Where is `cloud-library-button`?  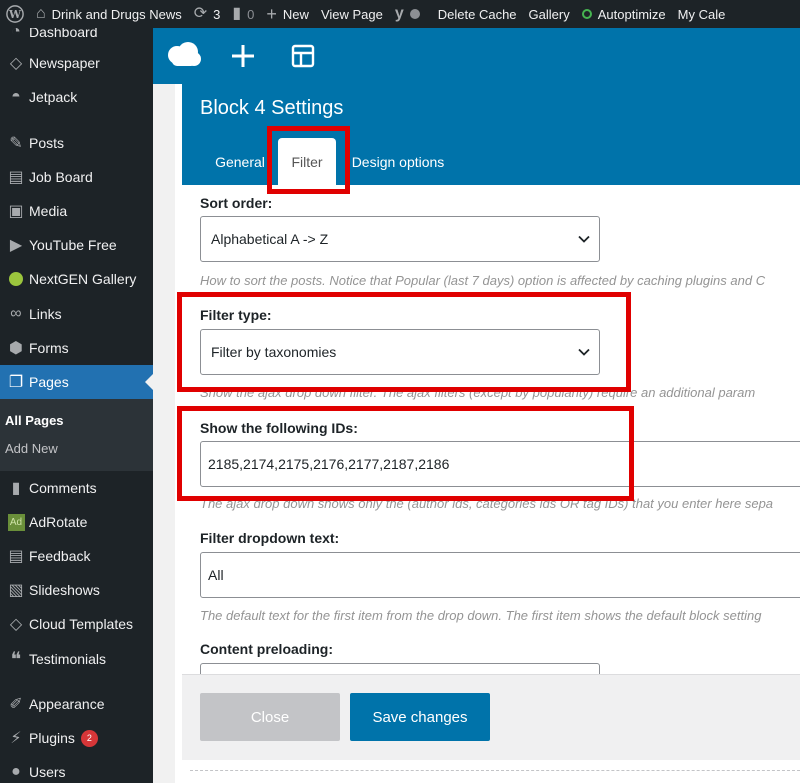 cloud-library-button is located at coordinates (183, 56).